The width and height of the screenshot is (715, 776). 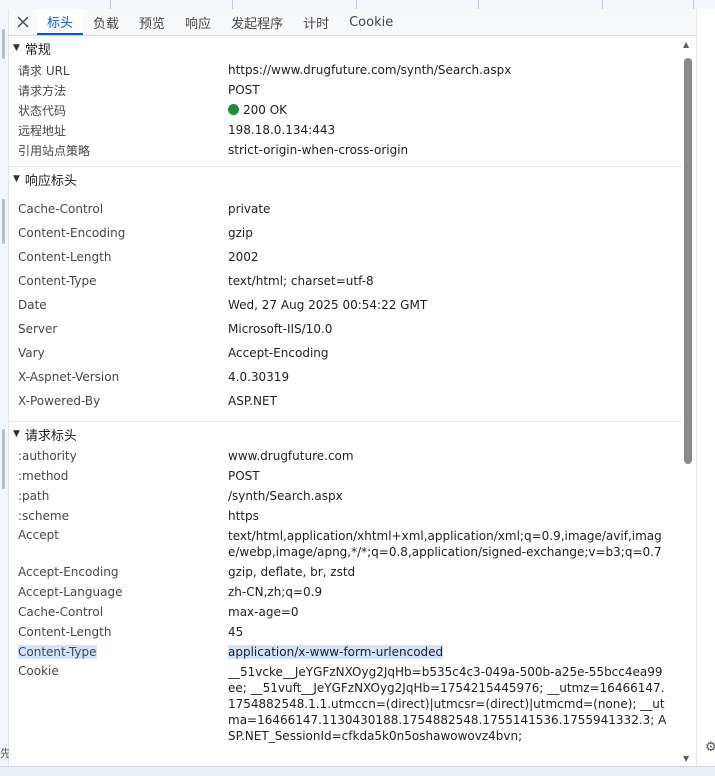 I want to click on header-key: Vary, so click(x=31, y=353).